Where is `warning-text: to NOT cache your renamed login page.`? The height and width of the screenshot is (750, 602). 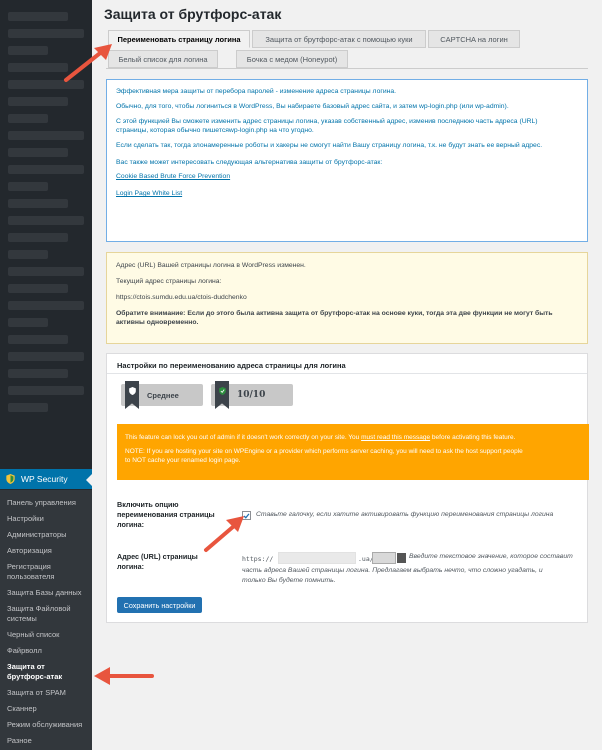
warning-text: to NOT cache your renamed login page. is located at coordinates (183, 460).